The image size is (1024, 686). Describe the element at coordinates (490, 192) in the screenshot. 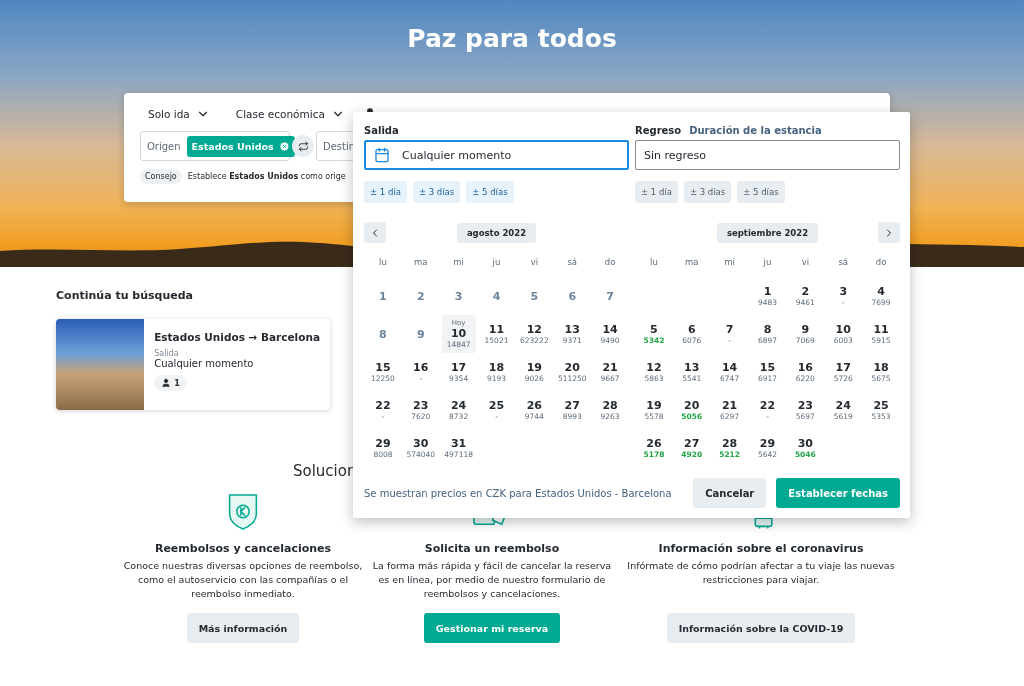

I see `flex-days-button: ± 5 días` at that location.